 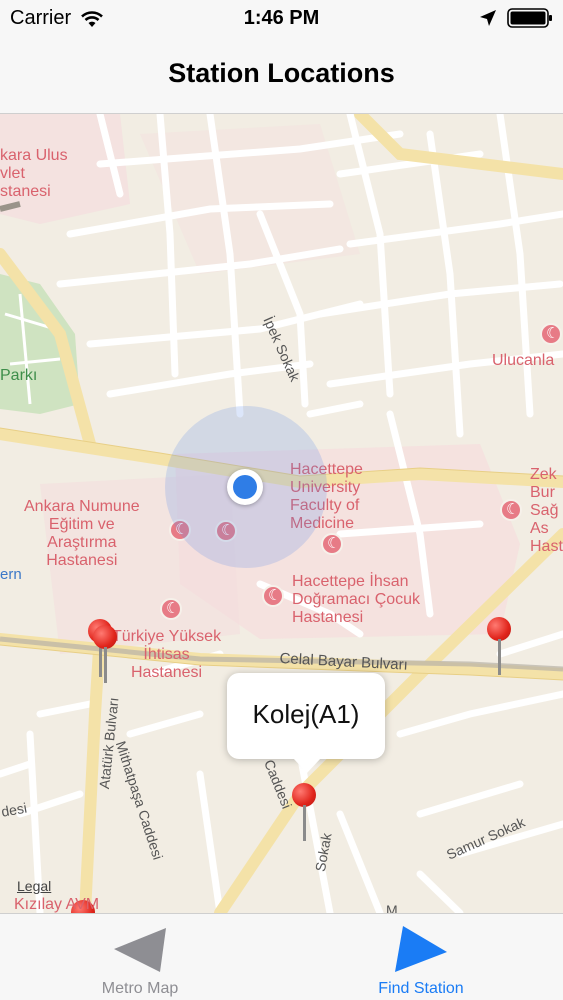 What do you see at coordinates (488, 18) in the screenshot?
I see `location-arrow-icon` at bounding box center [488, 18].